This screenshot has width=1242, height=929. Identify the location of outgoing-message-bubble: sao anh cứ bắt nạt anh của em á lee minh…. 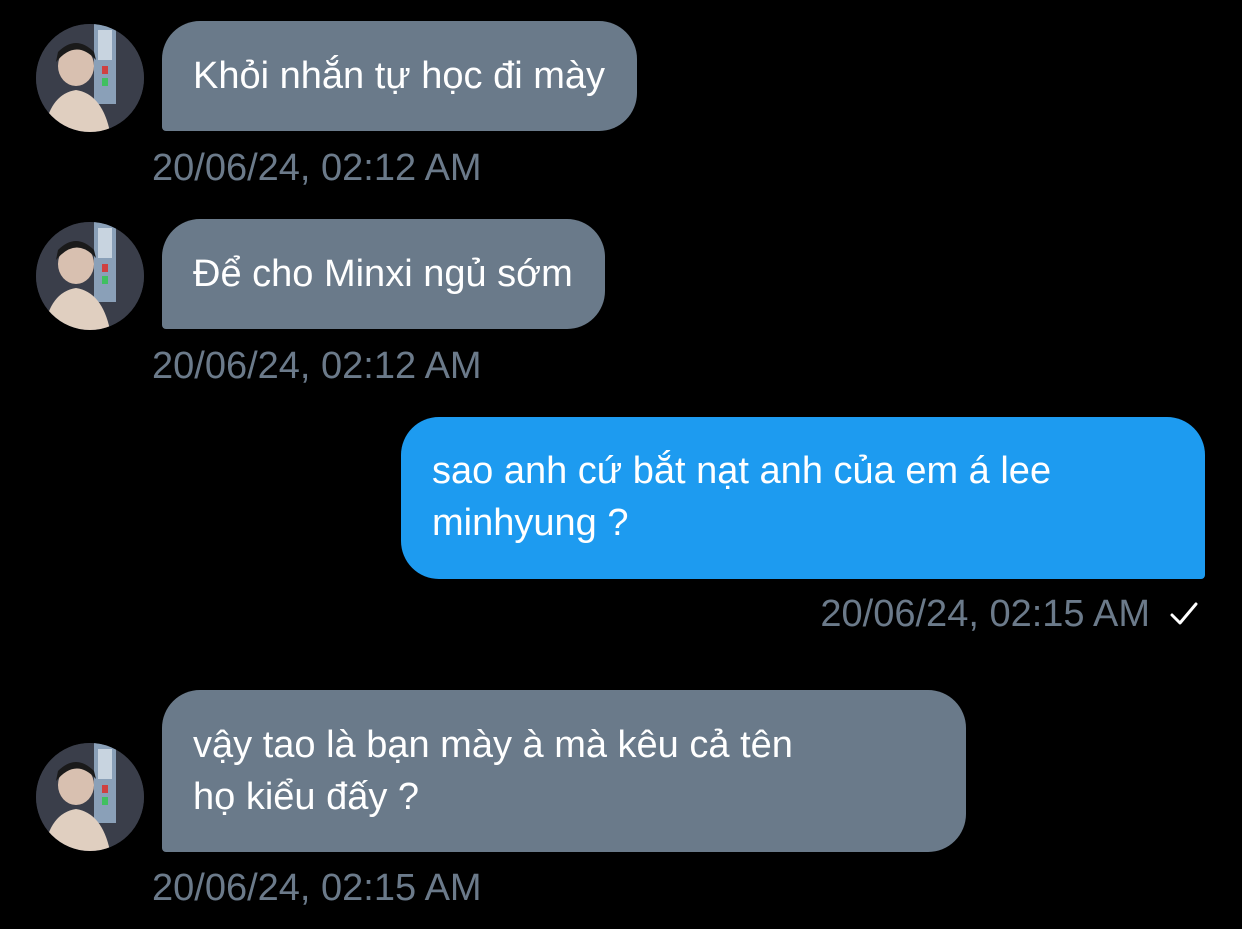
(803, 498).